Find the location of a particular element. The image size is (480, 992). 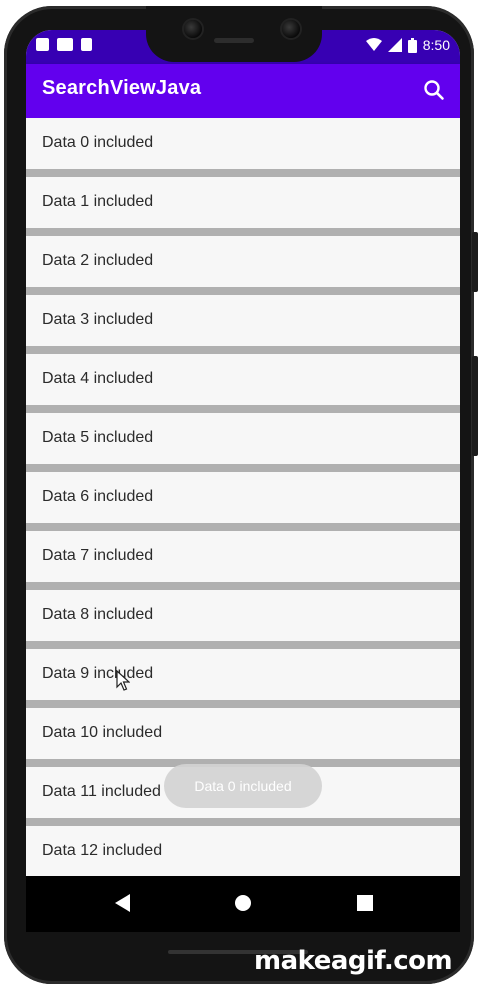

signal-icon is located at coordinates (394, 45).